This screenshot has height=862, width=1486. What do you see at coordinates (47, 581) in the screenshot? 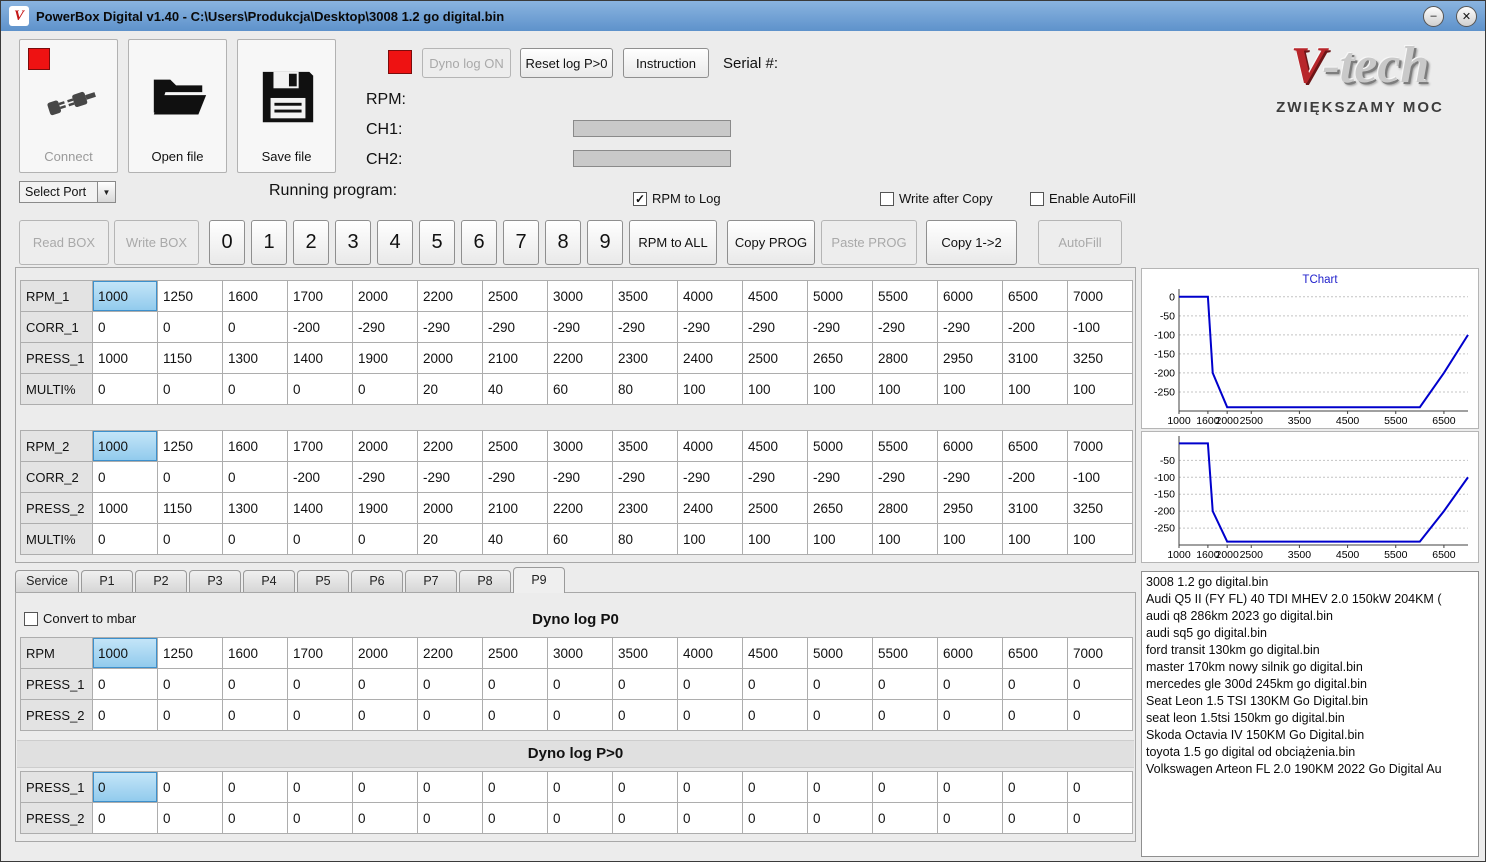
I see `tab-service: Service` at bounding box center [47, 581].